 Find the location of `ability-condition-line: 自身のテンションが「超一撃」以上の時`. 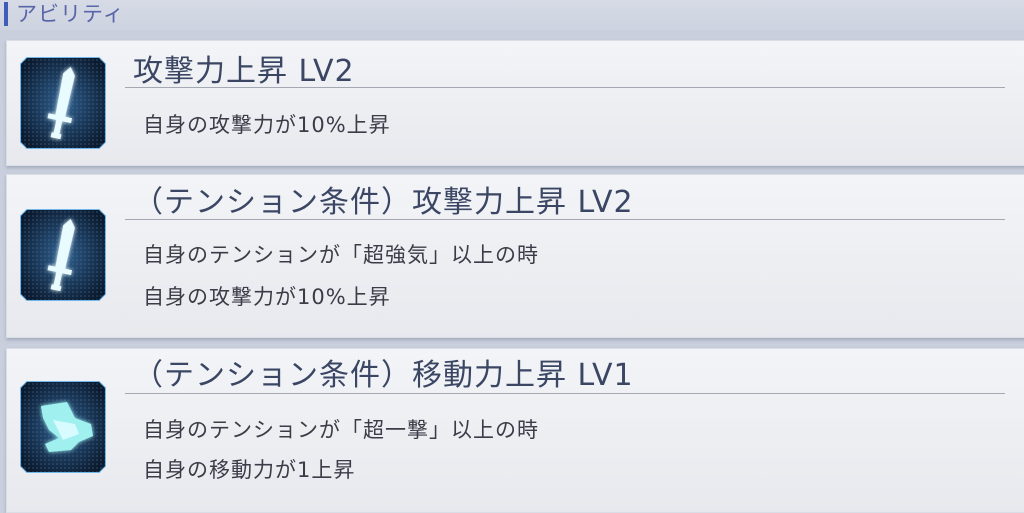

ability-condition-line: 自身のテンションが「超一撃」以上の時 is located at coordinates (341, 430).